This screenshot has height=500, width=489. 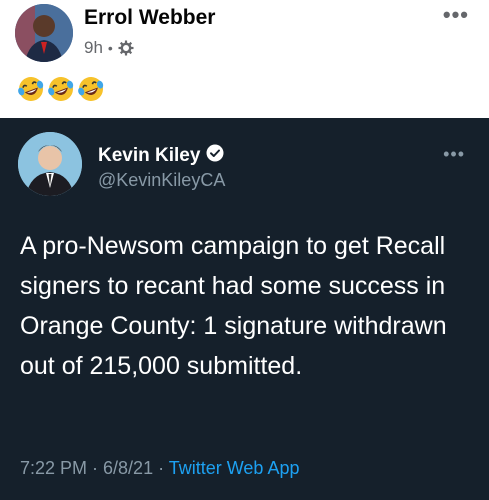 I want to click on tweet-author-name: Kevin Kiley, so click(x=161, y=156).